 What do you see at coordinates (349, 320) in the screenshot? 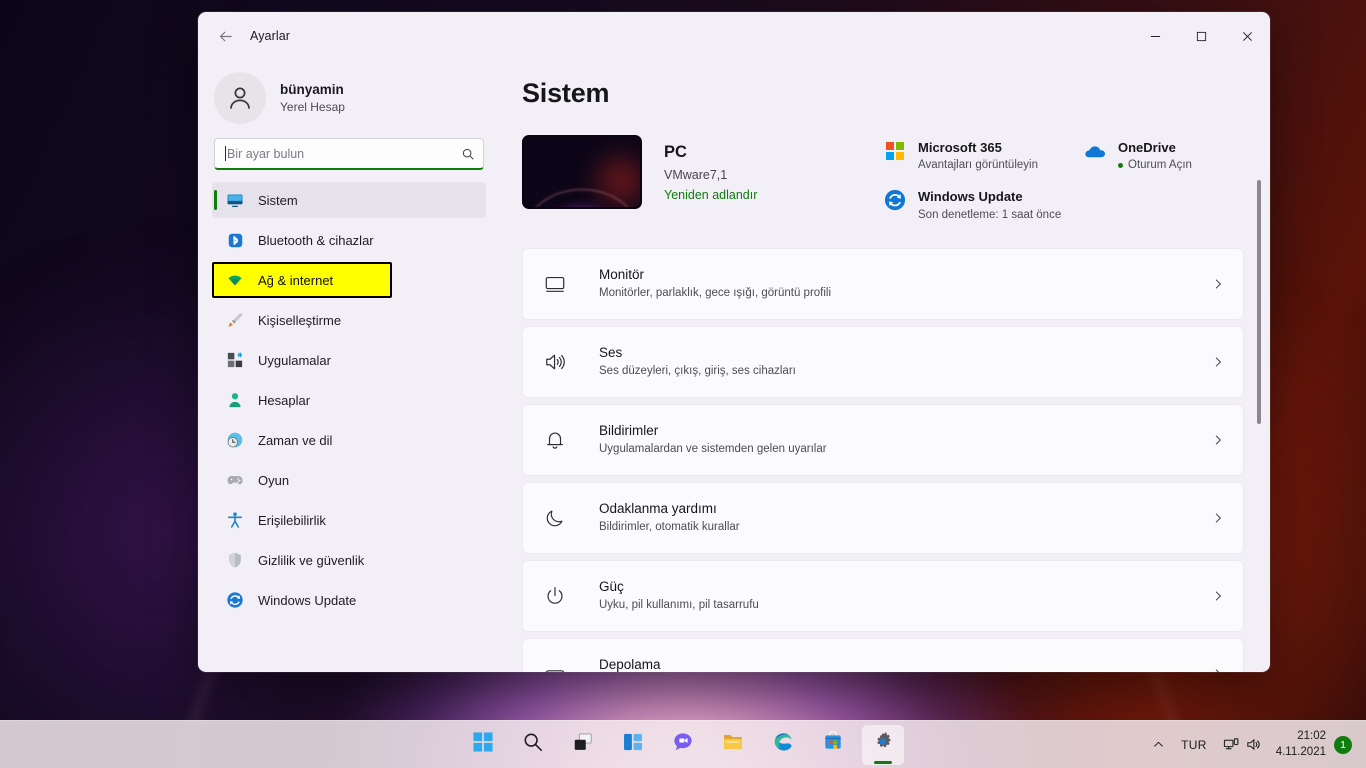
I see `sidebar-item-ki-iselle-tirme: Kişiselleştirme` at bounding box center [349, 320].